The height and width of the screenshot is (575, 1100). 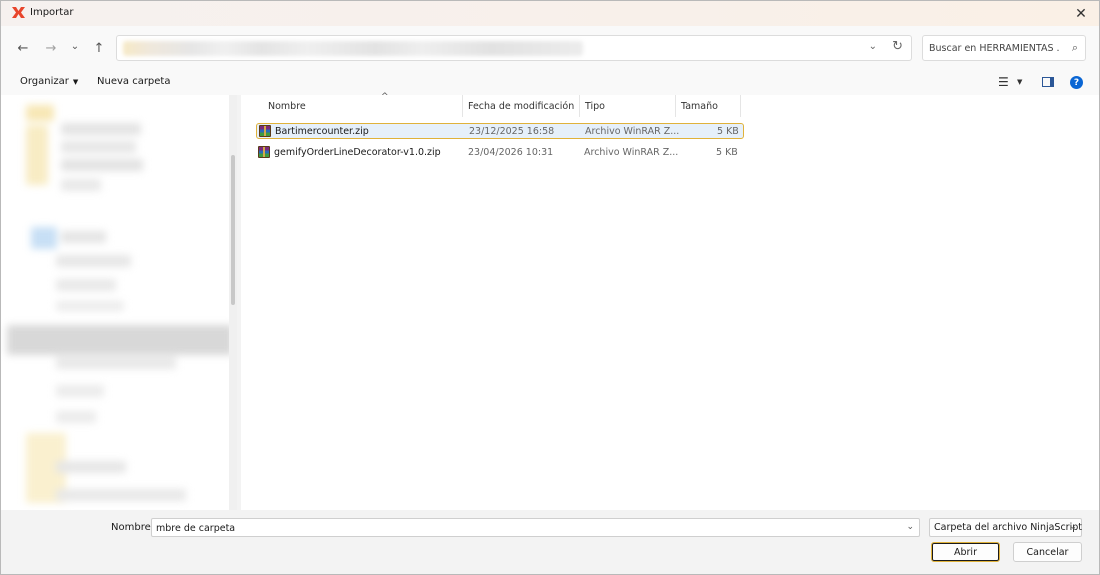 I want to click on forward-button: →, so click(x=51, y=48).